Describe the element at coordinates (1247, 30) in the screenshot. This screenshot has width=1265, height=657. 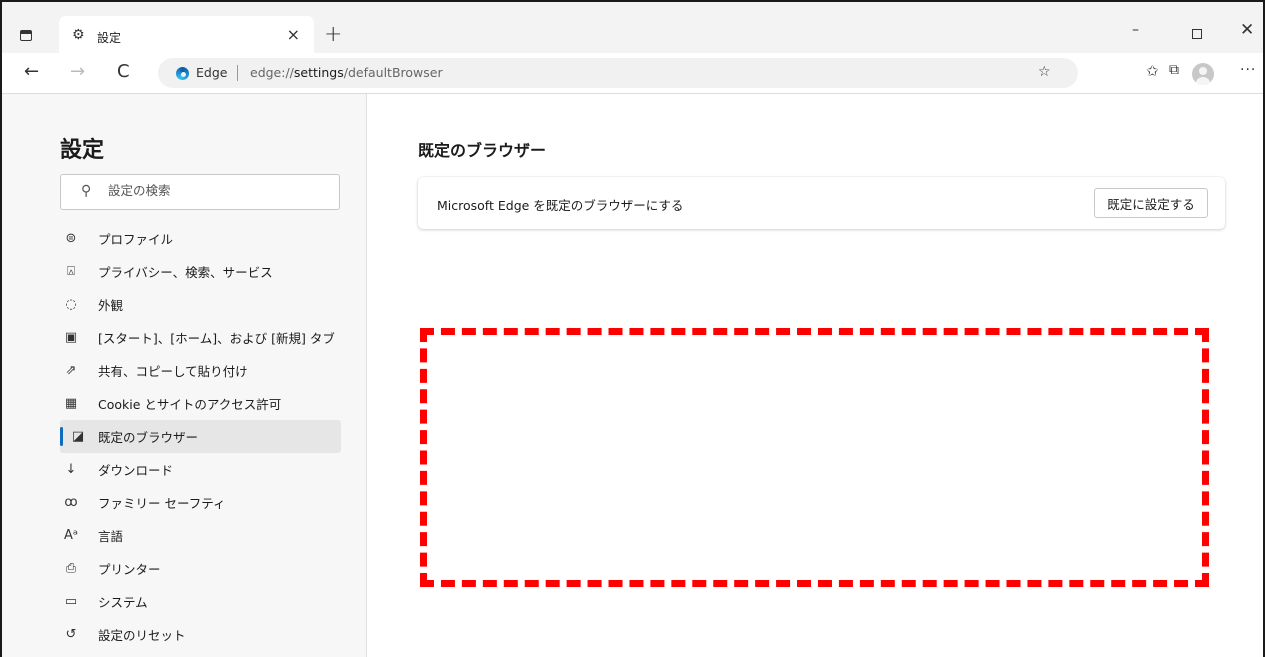
I see `close-window-button: ✕` at that location.